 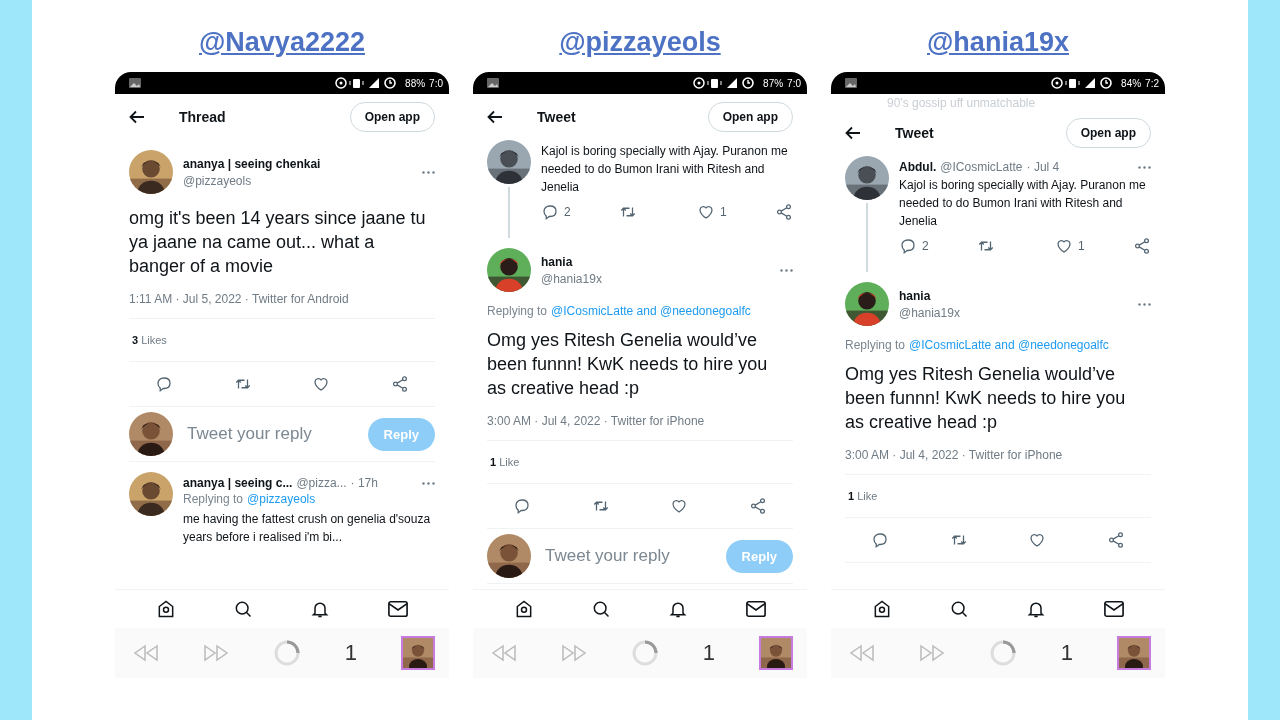 I want to click on battery-level: 88%, so click(x=415, y=83).